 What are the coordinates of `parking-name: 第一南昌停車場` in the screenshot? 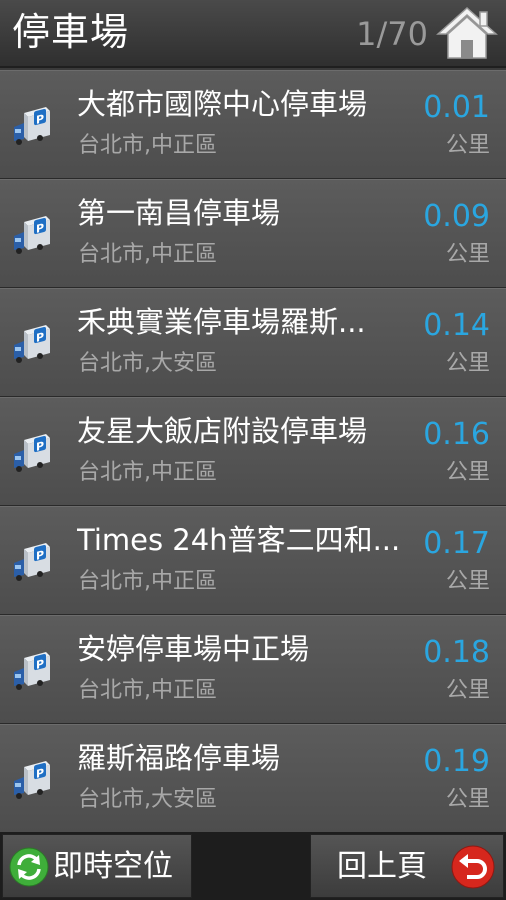 It's located at (179, 213).